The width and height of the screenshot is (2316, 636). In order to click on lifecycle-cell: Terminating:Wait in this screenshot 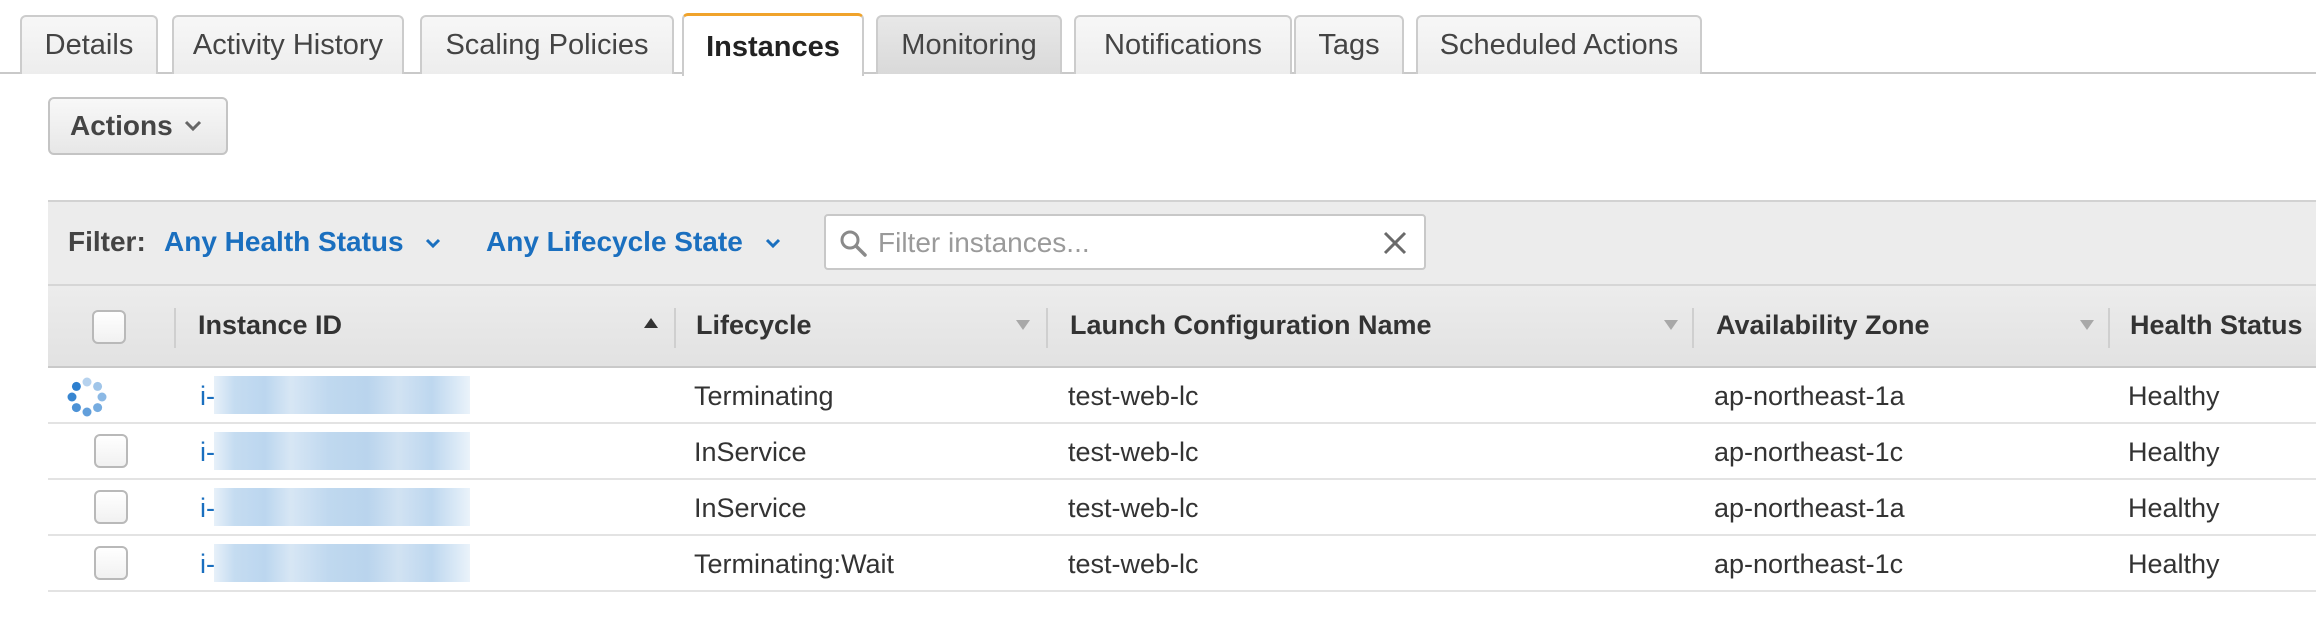, I will do `click(794, 564)`.